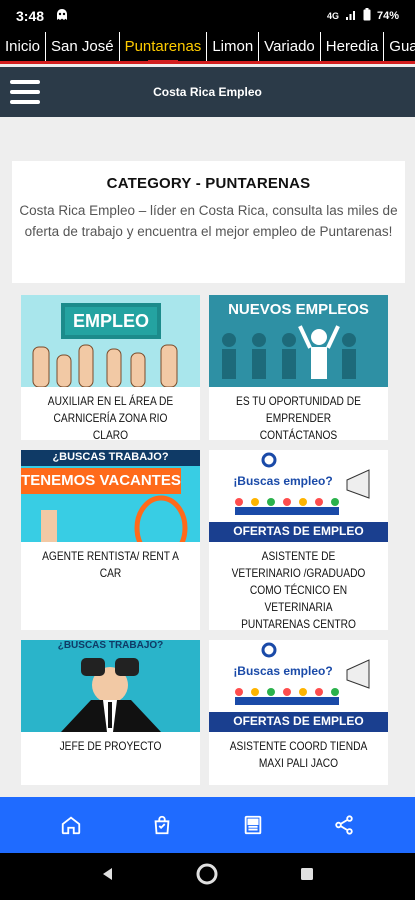  What do you see at coordinates (110, 496) in the screenshot?
I see `post-image: ¿BUSCAS TRABAJO? TENEMOS VACANTES` at bounding box center [110, 496].